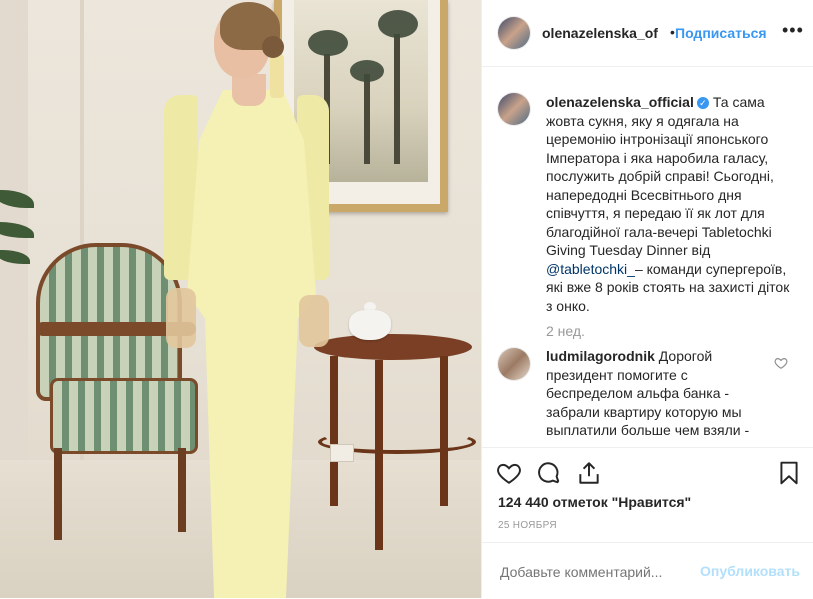 This screenshot has height=599, width=813. Describe the element at coordinates (589, 473) in the screenshot. I see `share-icon` at that location.